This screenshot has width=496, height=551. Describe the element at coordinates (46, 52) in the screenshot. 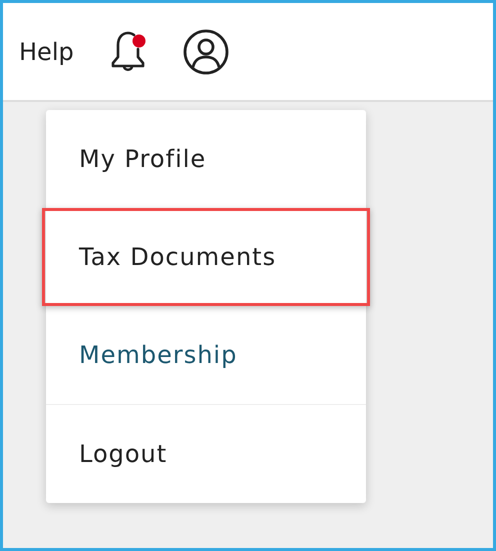

I see `help-link: Help` at that location.